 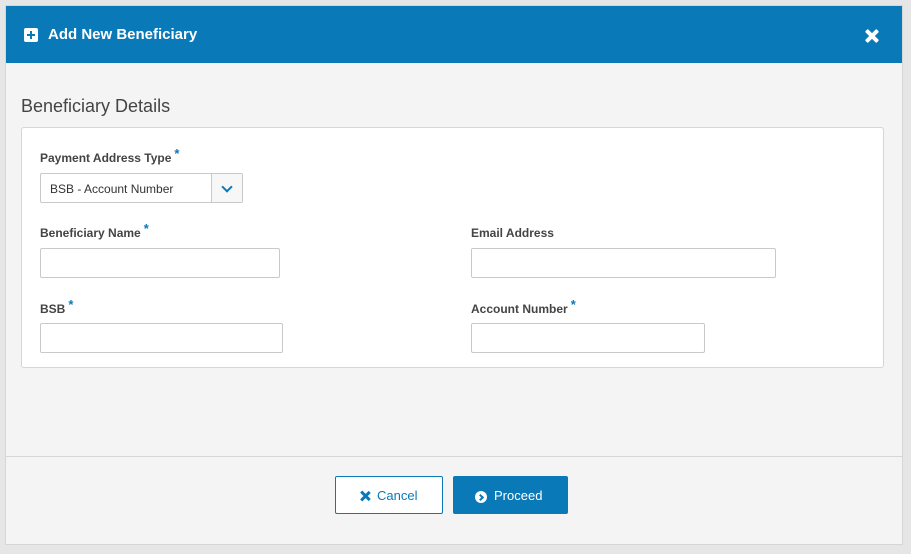 I want to click on payment-address-type-select: BSB - Account Number, so click(x=141, y=188).